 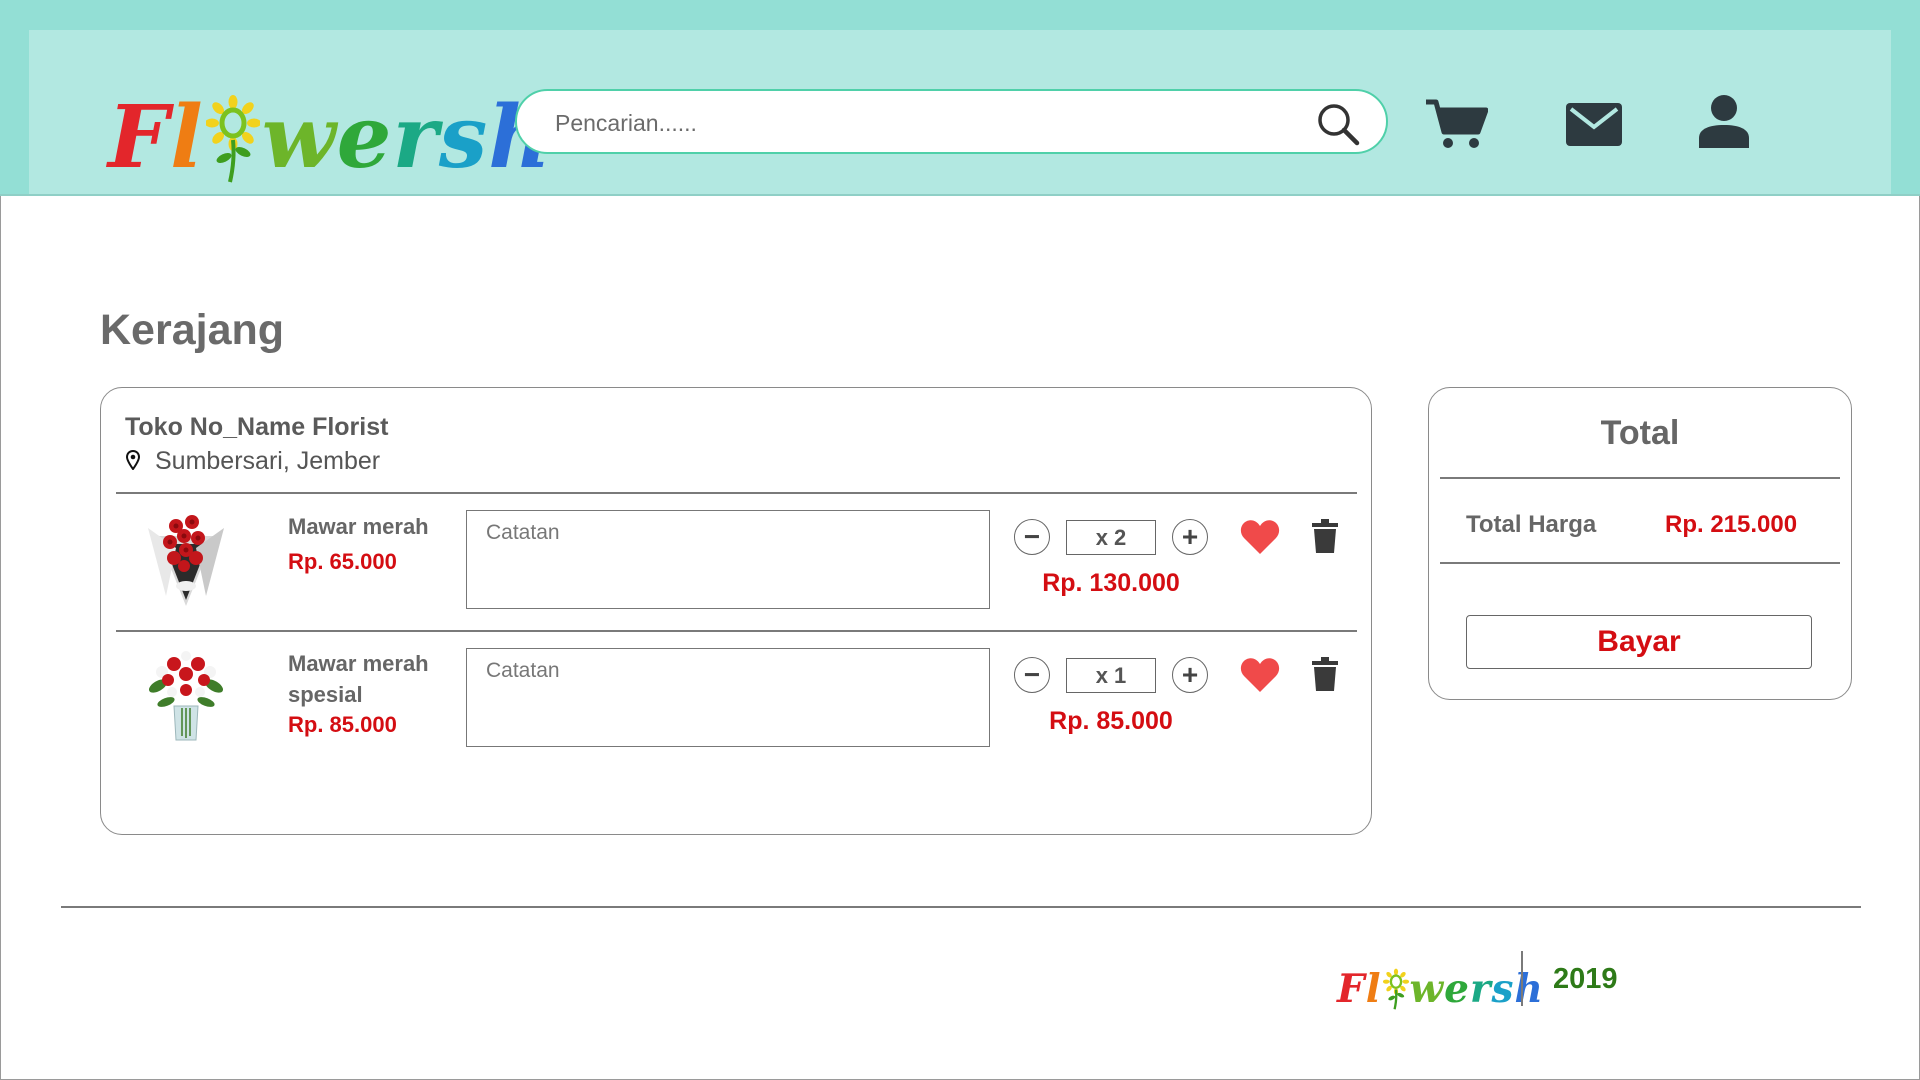 I want to click on header-divider, so click(x=960, y=195).